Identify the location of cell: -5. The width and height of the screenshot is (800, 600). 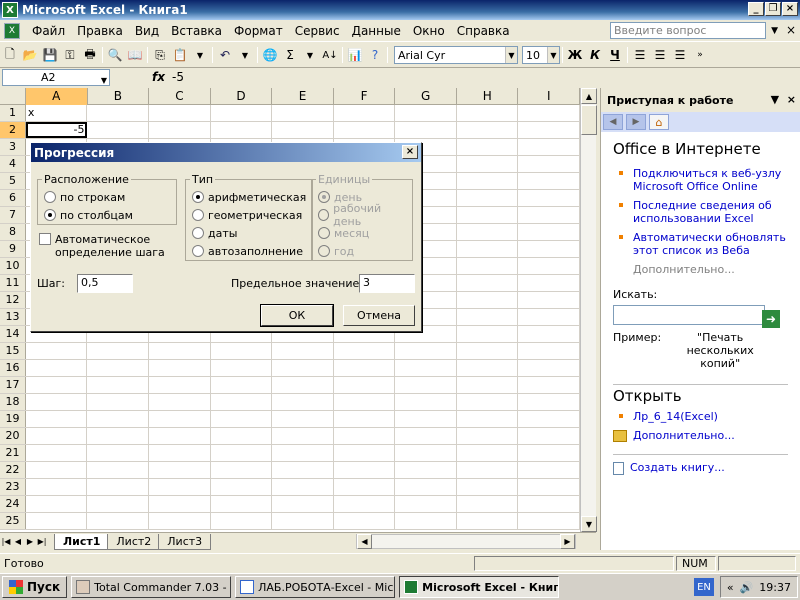
(56, 130).